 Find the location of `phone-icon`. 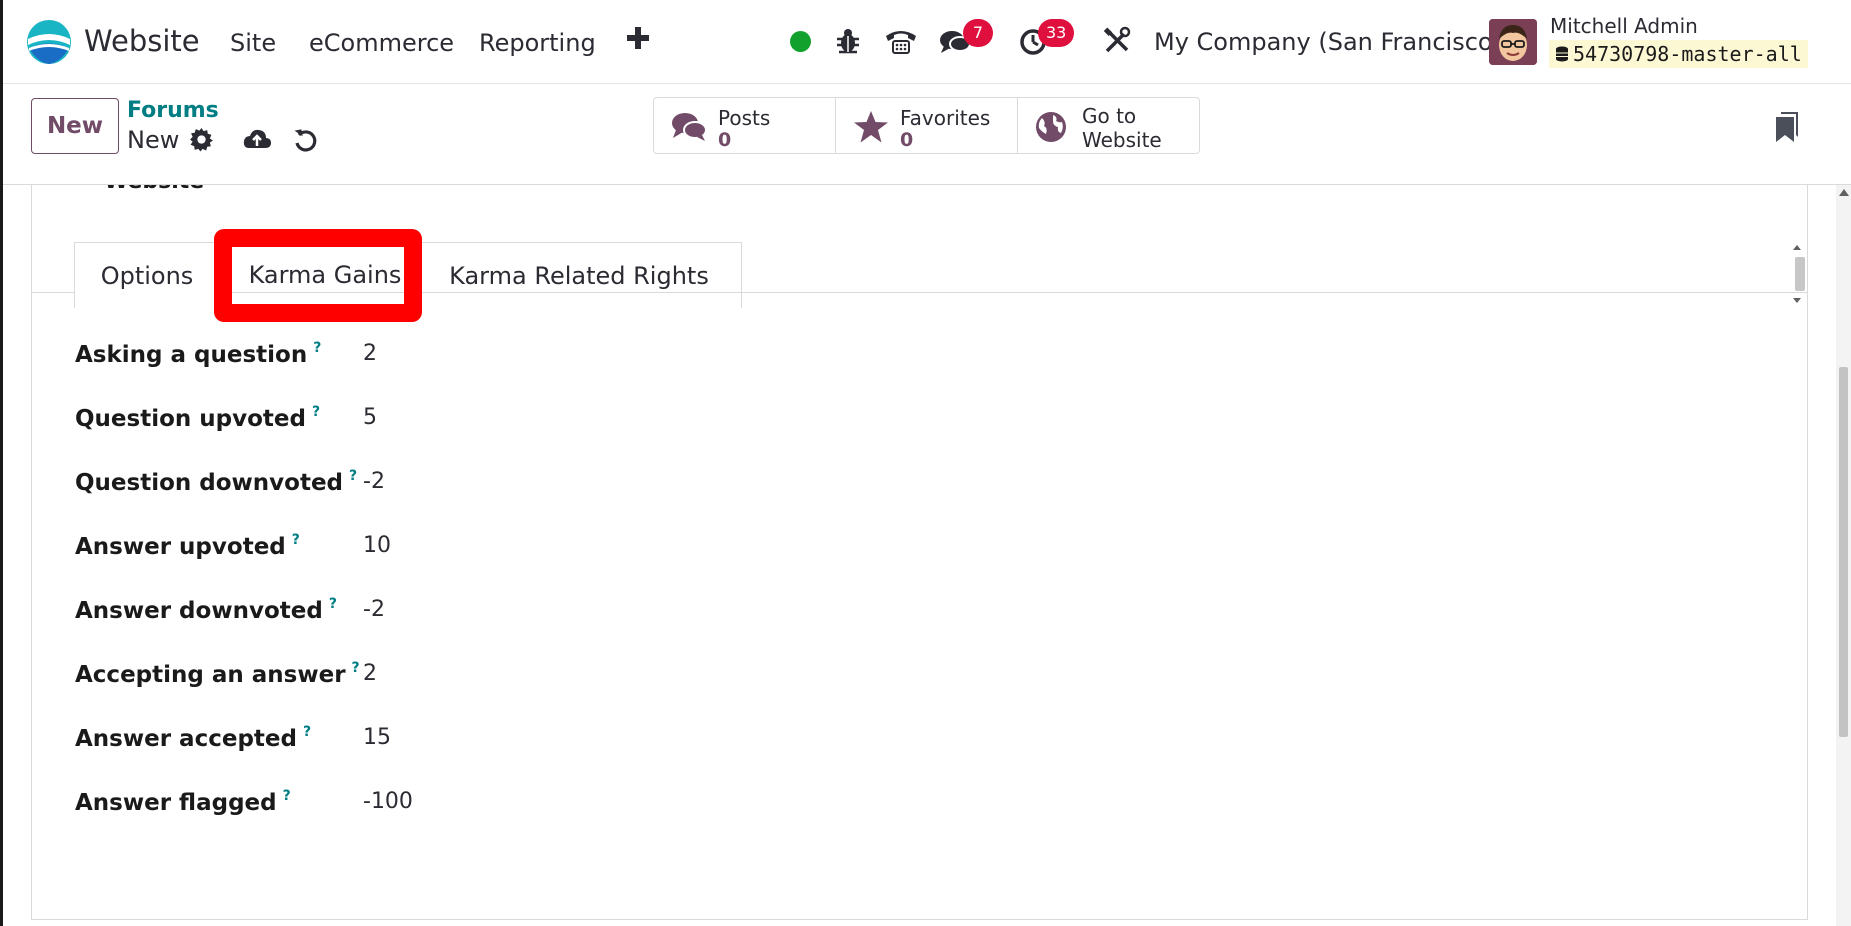

phone-icon is located at coordinates (901, 41).